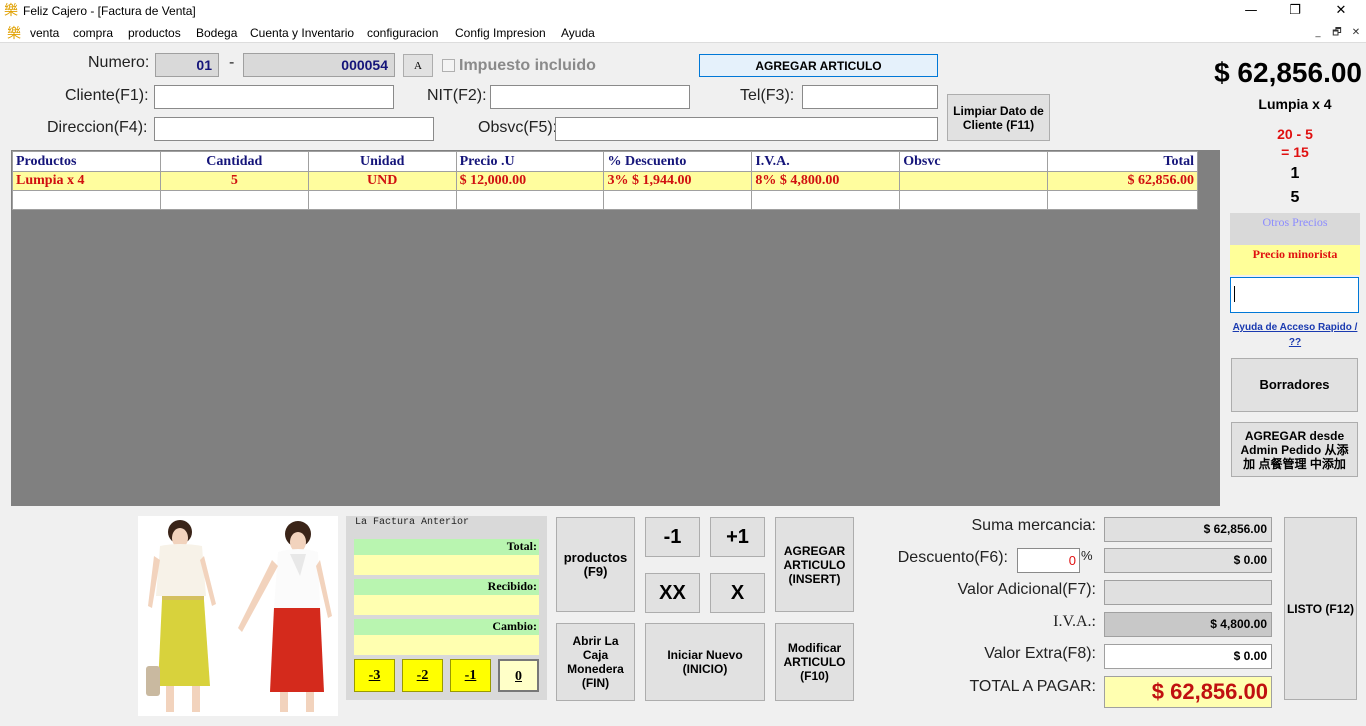 Image resolution: width=1366 pixels, height=726 pixels. Describe the element at coordinates (274, 97) in the screenshot. I see `cliente-field` at that location.